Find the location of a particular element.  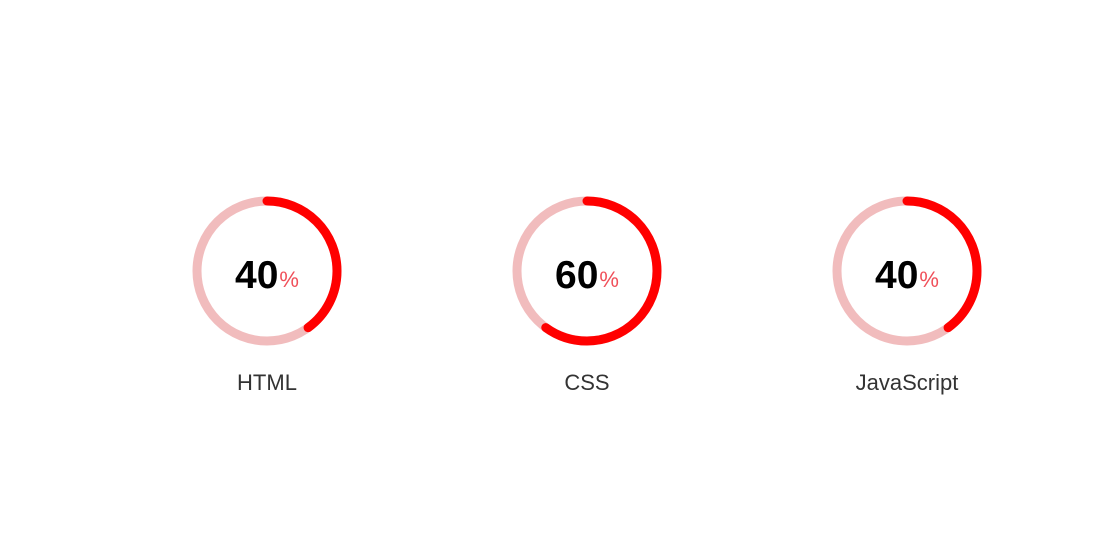

skill-card-javascript: 40% JavaScript is located at coordinates (907, 301).